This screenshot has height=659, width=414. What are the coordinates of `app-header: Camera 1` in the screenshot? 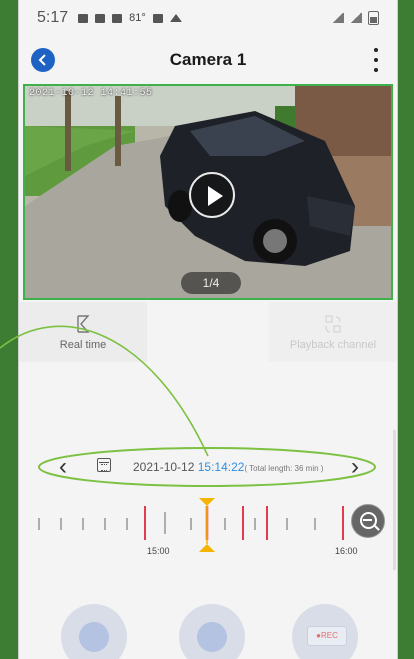 It's located at (208, 60).